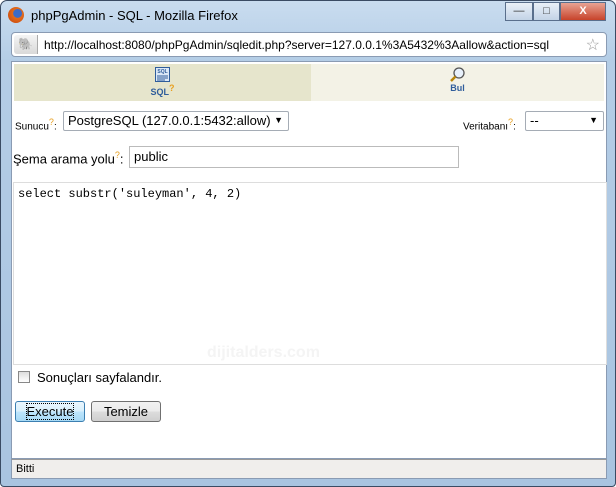  Describe the element at coordinates (50, 411) in the screenshot. I see `execute-button: Execute` at that location.